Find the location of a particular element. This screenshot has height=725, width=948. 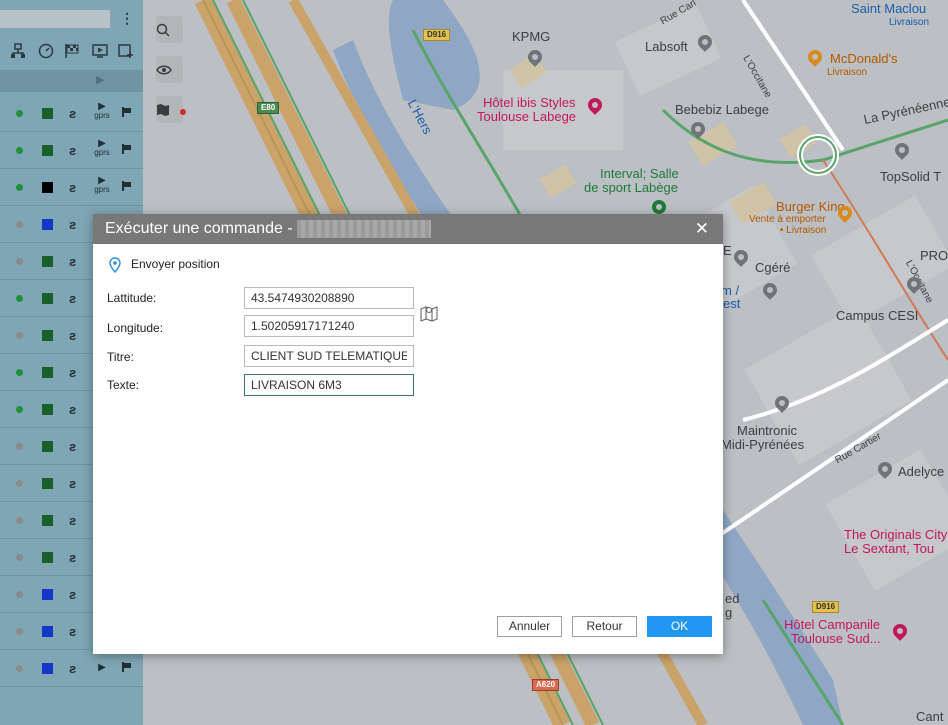

latitude-field is located at coordinates (329, 298).